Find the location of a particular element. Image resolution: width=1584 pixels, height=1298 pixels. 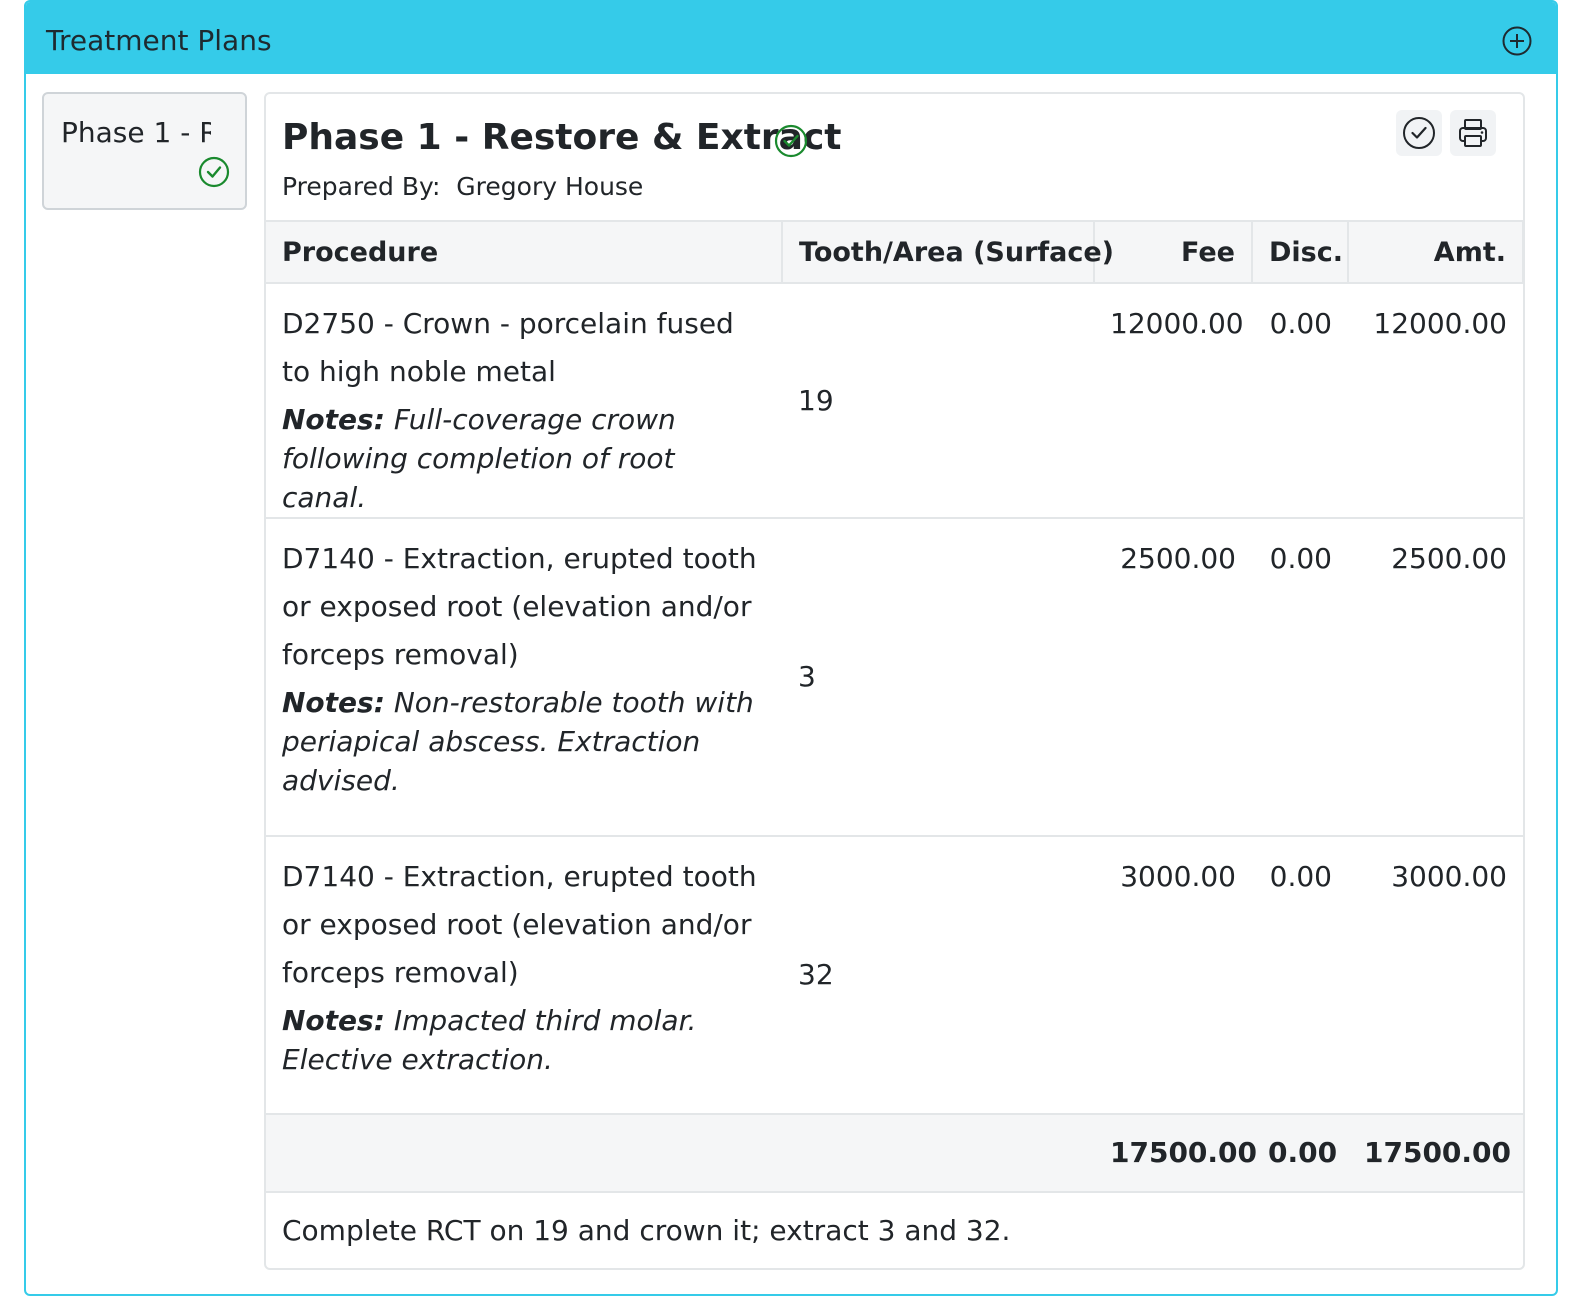

plus-circle-icon is located at coordinates (1517, 41).